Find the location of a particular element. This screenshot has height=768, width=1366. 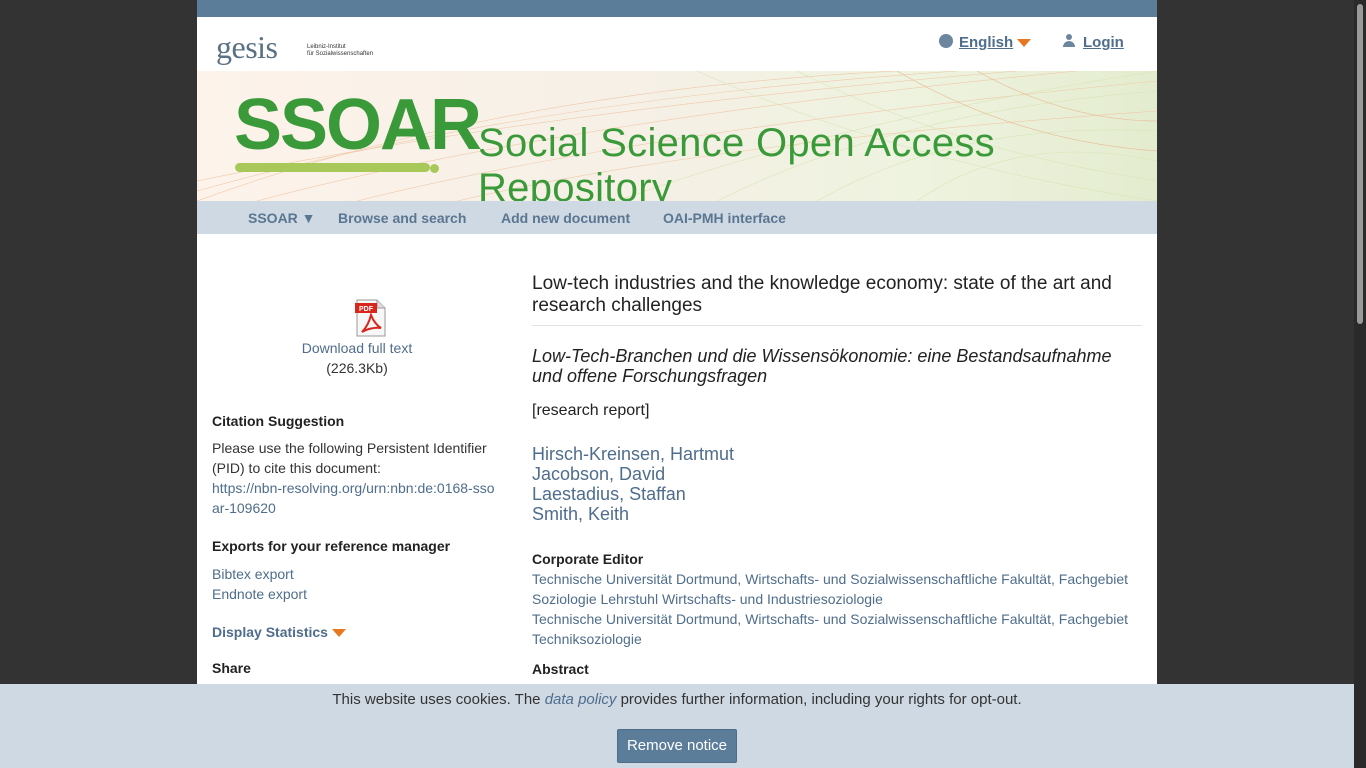

page-scrollbar is located at coordinates (1360, 384).